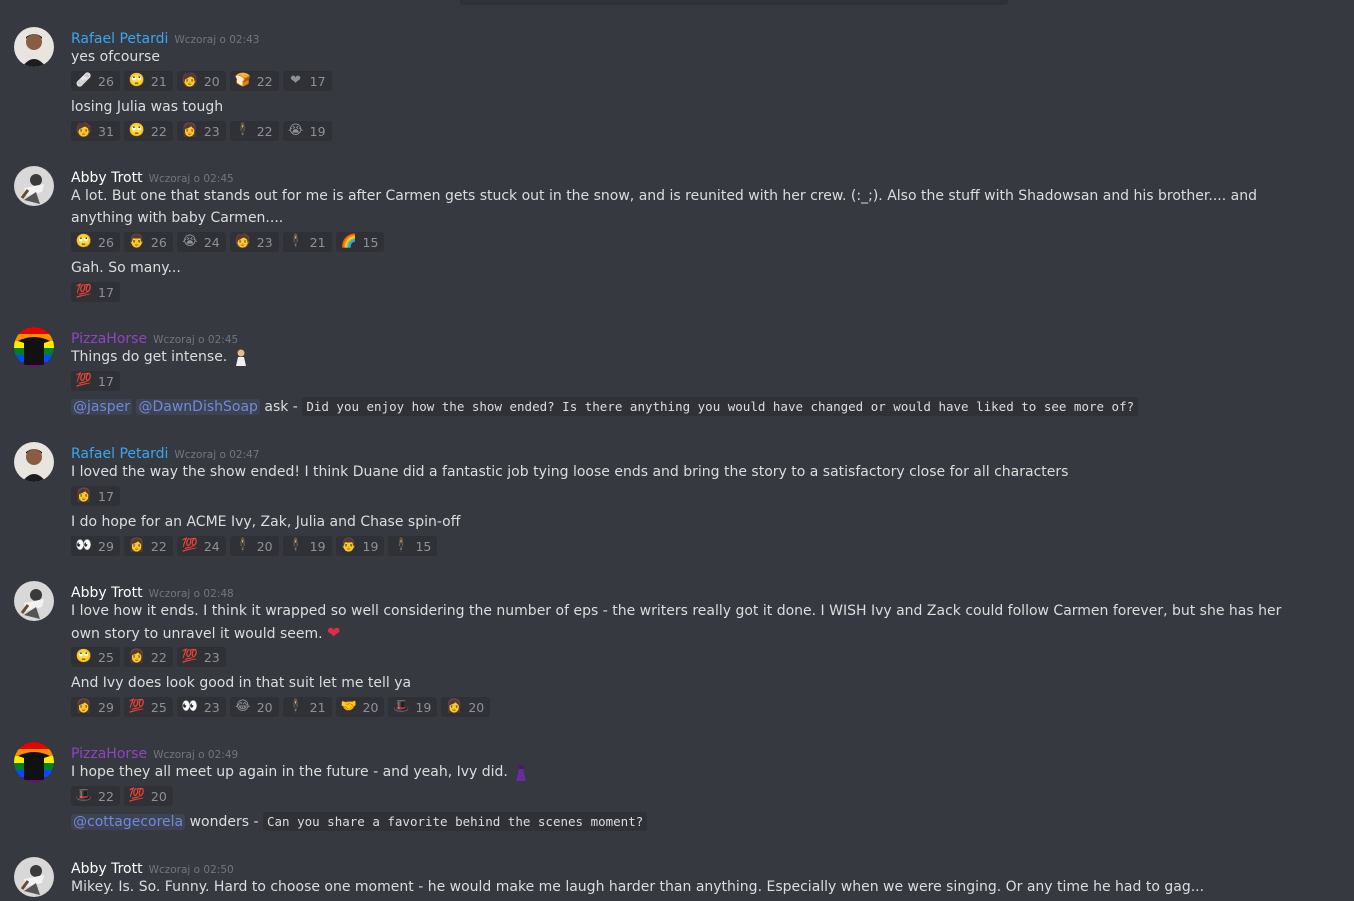 The height and width of the screenshot is (901, 1354). I want to click on reaction-button: 😭 24, so click(201, 242).